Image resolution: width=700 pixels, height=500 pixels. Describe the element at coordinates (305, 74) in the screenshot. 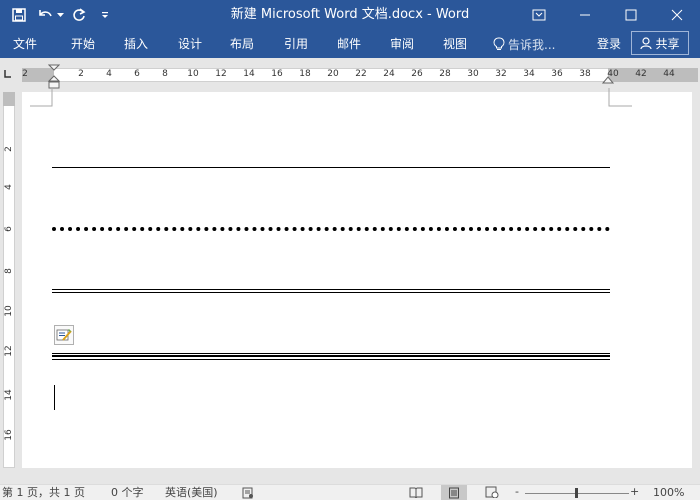

I see `ruler-number: 18` at that location.